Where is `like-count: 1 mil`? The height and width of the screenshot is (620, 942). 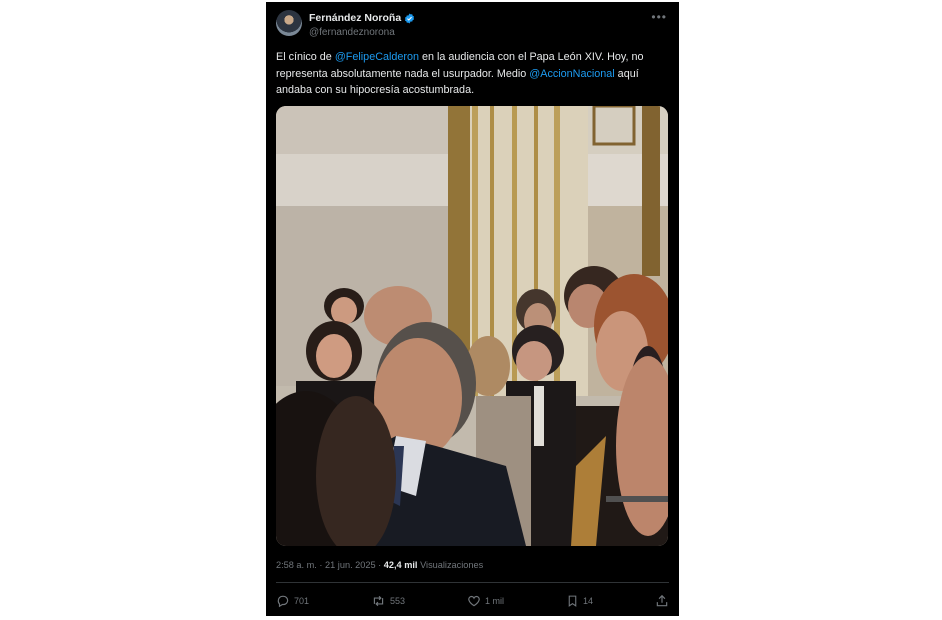
like-count: 1 mil is located at coordinates (495, 601).